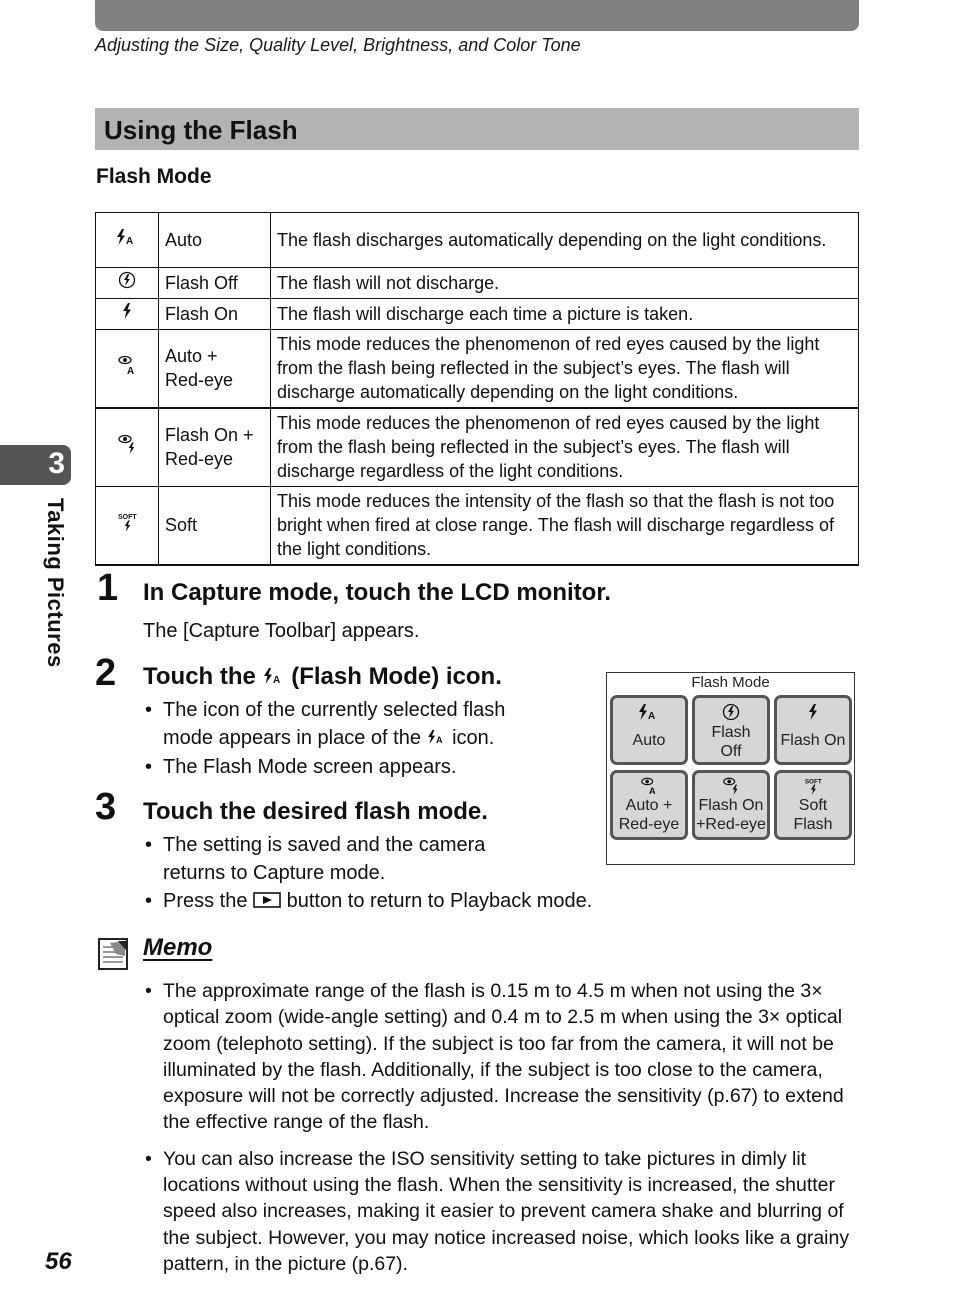  I want to click on step-heading: Touch the desired flash mode., so click(315, 811).